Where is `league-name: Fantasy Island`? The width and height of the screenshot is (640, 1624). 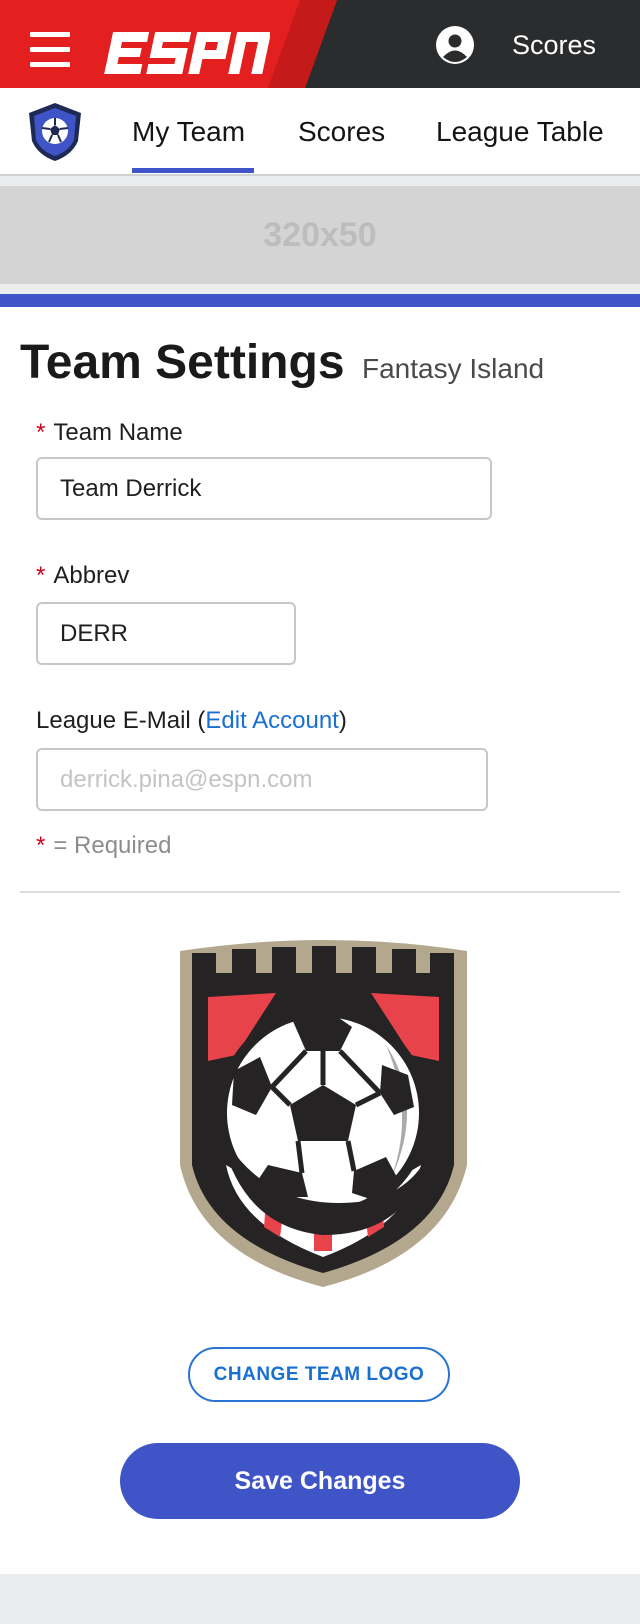
league-name: Fantasy Island is located at coordinates (453, 368).